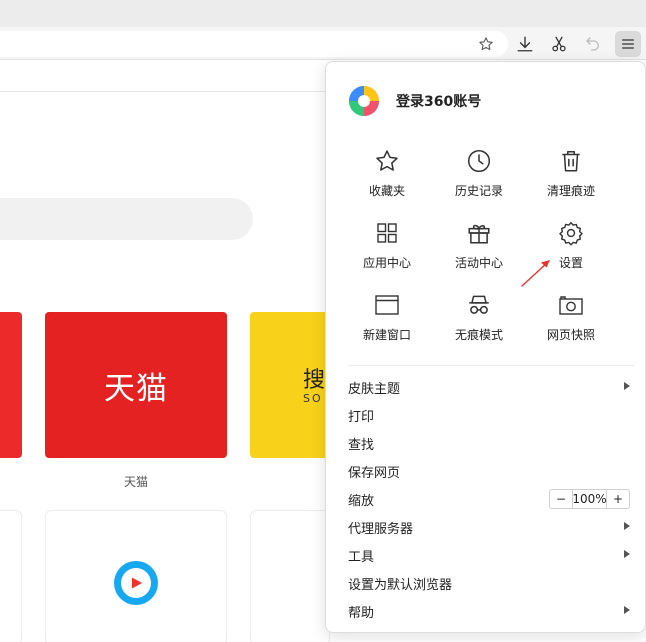 Image resolution: width=646 pixels, height=642 pixels. Describe the element at coordinates (478, 191) in the screenshot. I see `menu-history-label: 历史记录` at that location.